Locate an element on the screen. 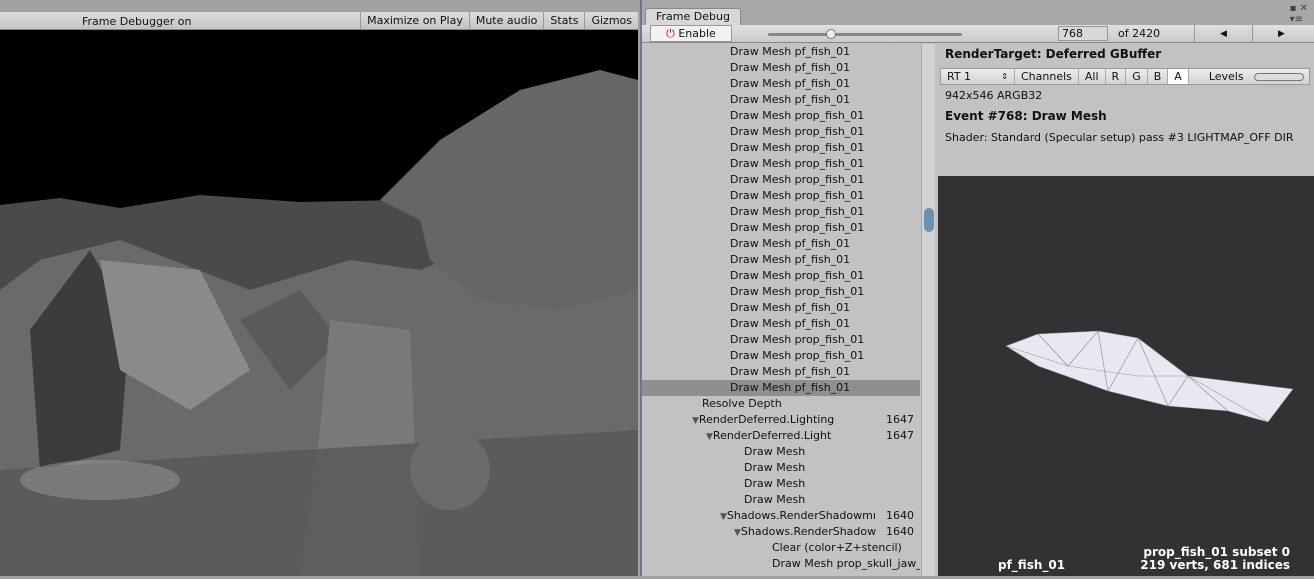 The height and width of the screenshot is (579, 1314). channel-a: A is located at coordinates (1178, 76).